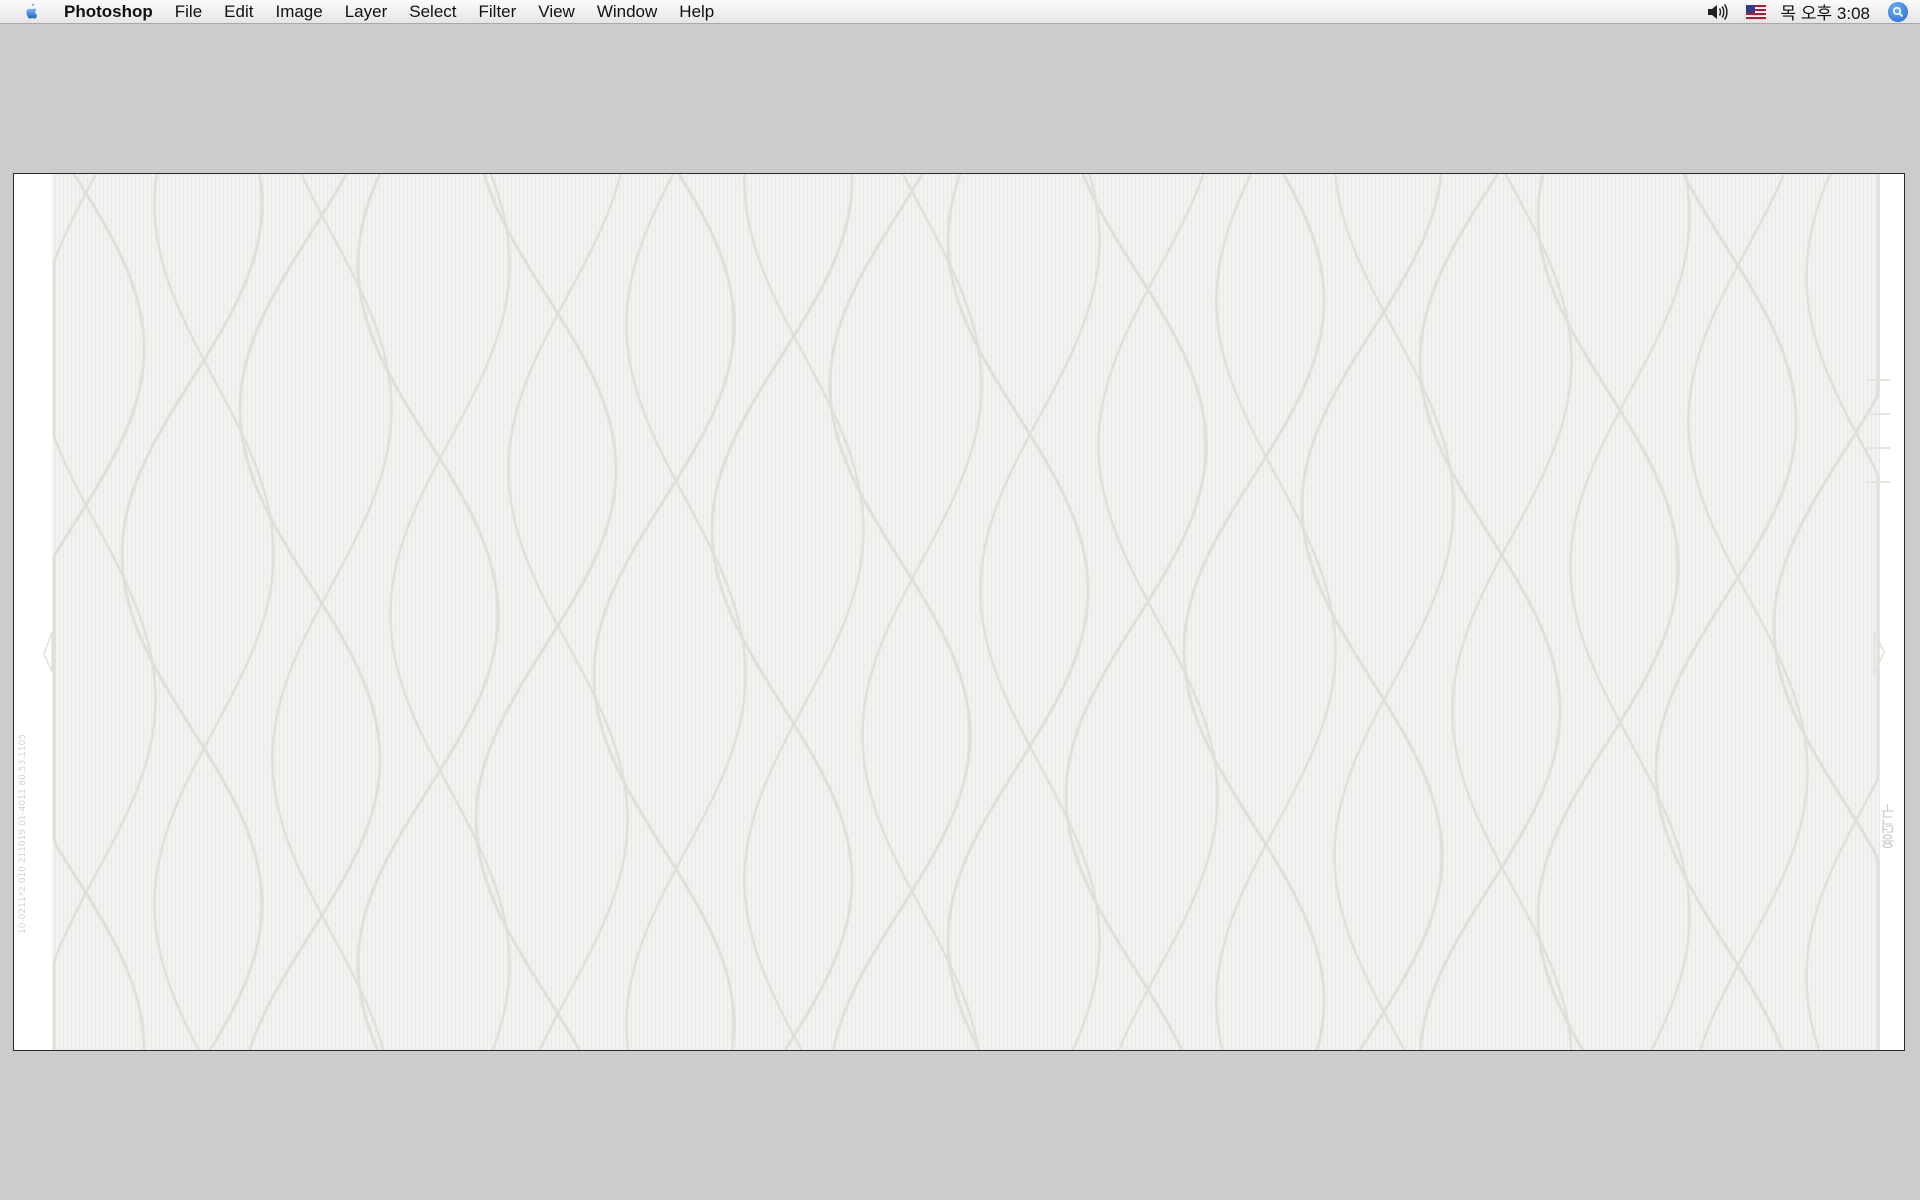 This screenshot has width=1920, height=1200. I want to click on menu-status-group: 목 오후 3:08, so click(1808, 11).